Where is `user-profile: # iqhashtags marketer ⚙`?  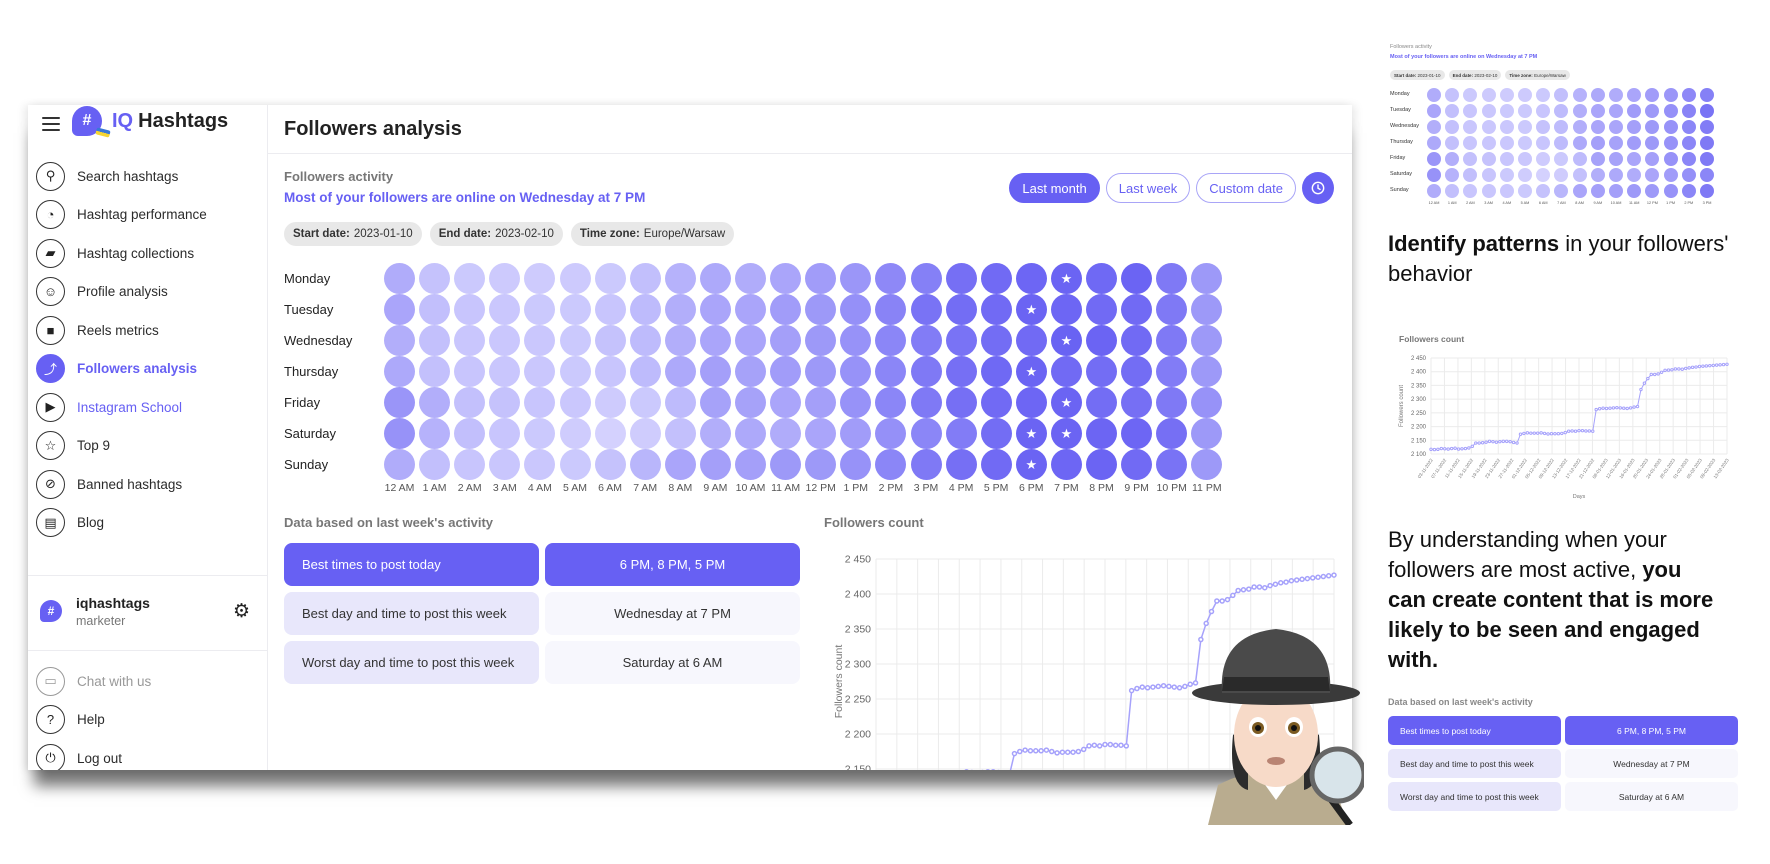 user-profile: # iqhashtags marketer ⚙ is located at coordinates (151, 611).